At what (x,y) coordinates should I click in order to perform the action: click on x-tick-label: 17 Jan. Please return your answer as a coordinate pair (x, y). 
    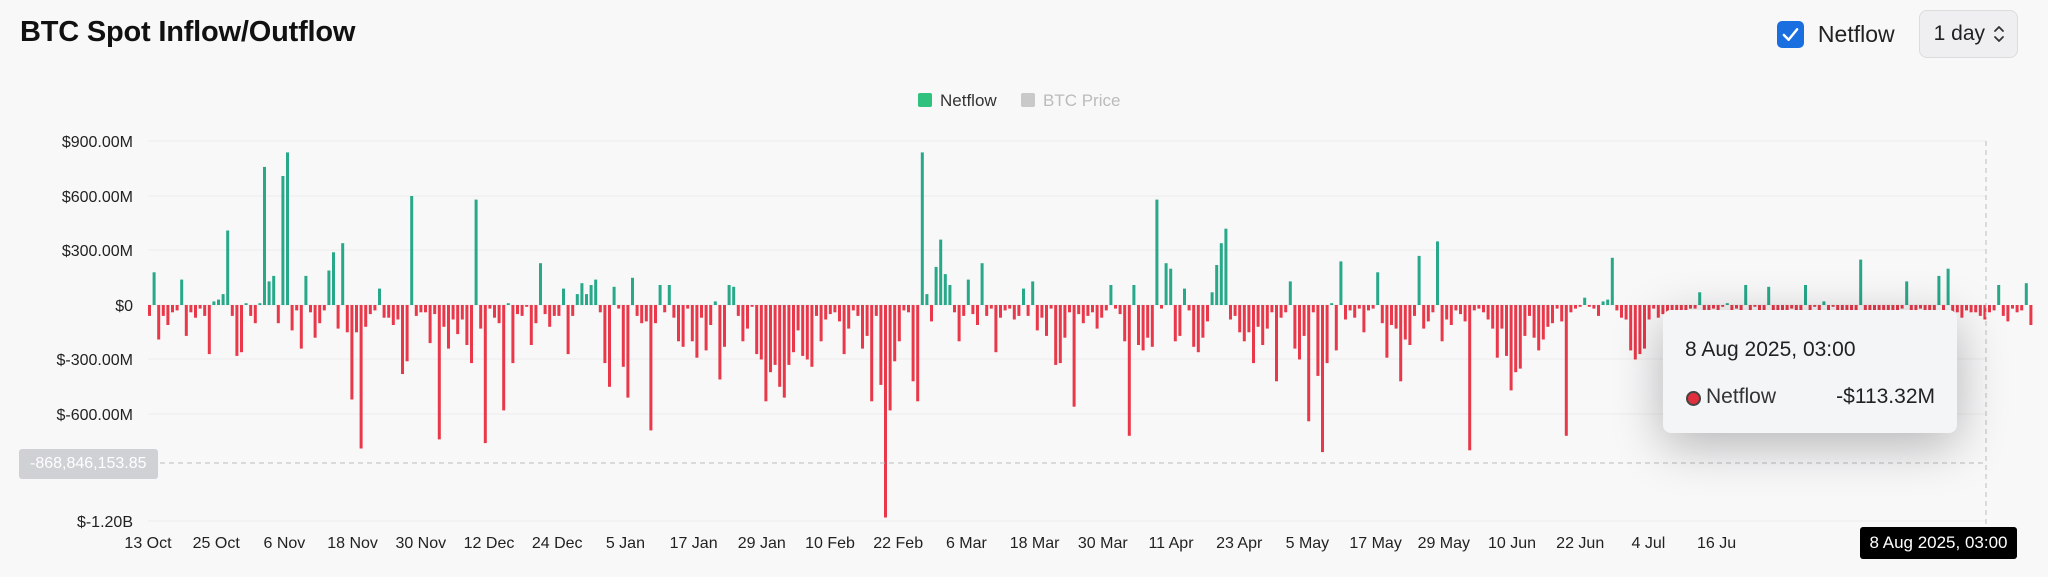
    Looking at the image, I should click on (694, 543).